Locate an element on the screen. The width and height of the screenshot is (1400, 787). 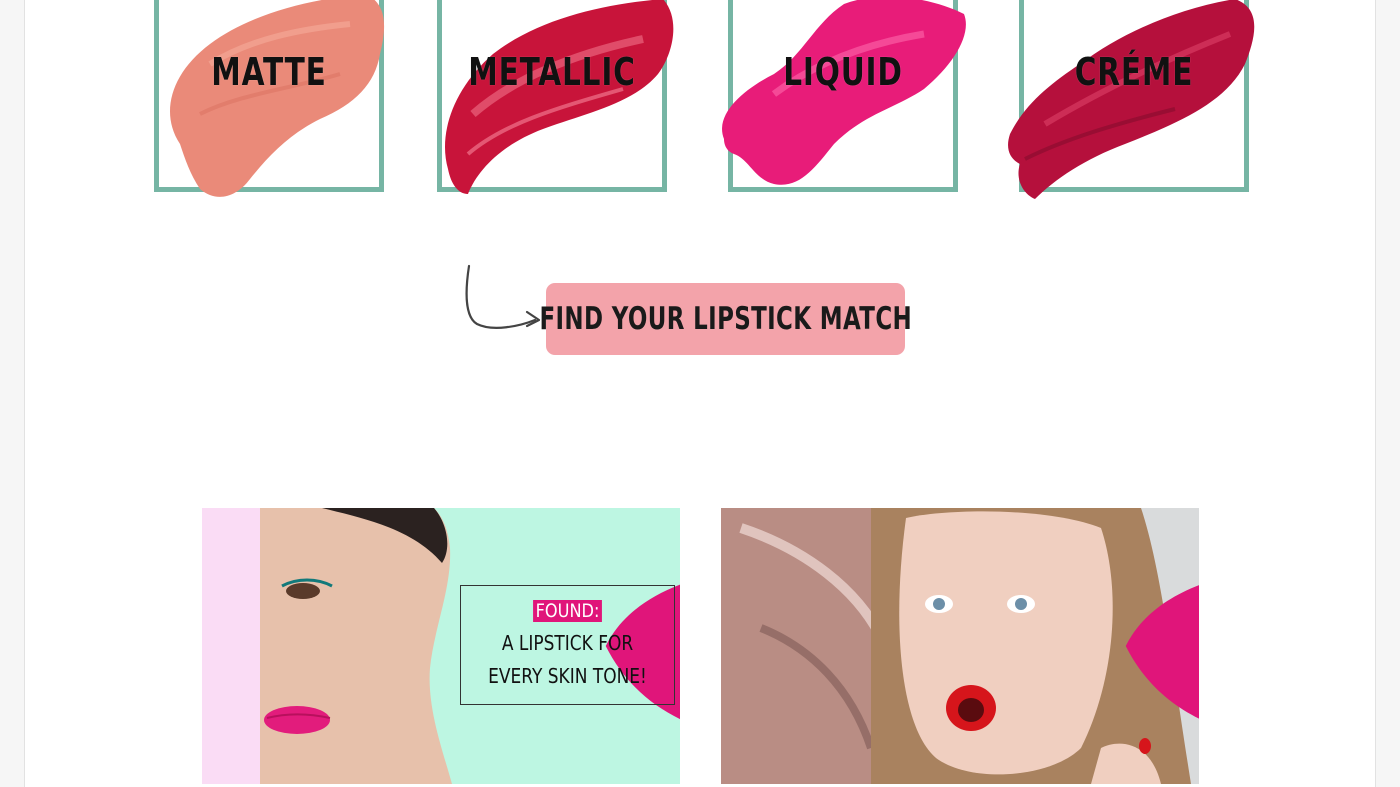
liquid-swatch-image is located at coordinates (844, 92).